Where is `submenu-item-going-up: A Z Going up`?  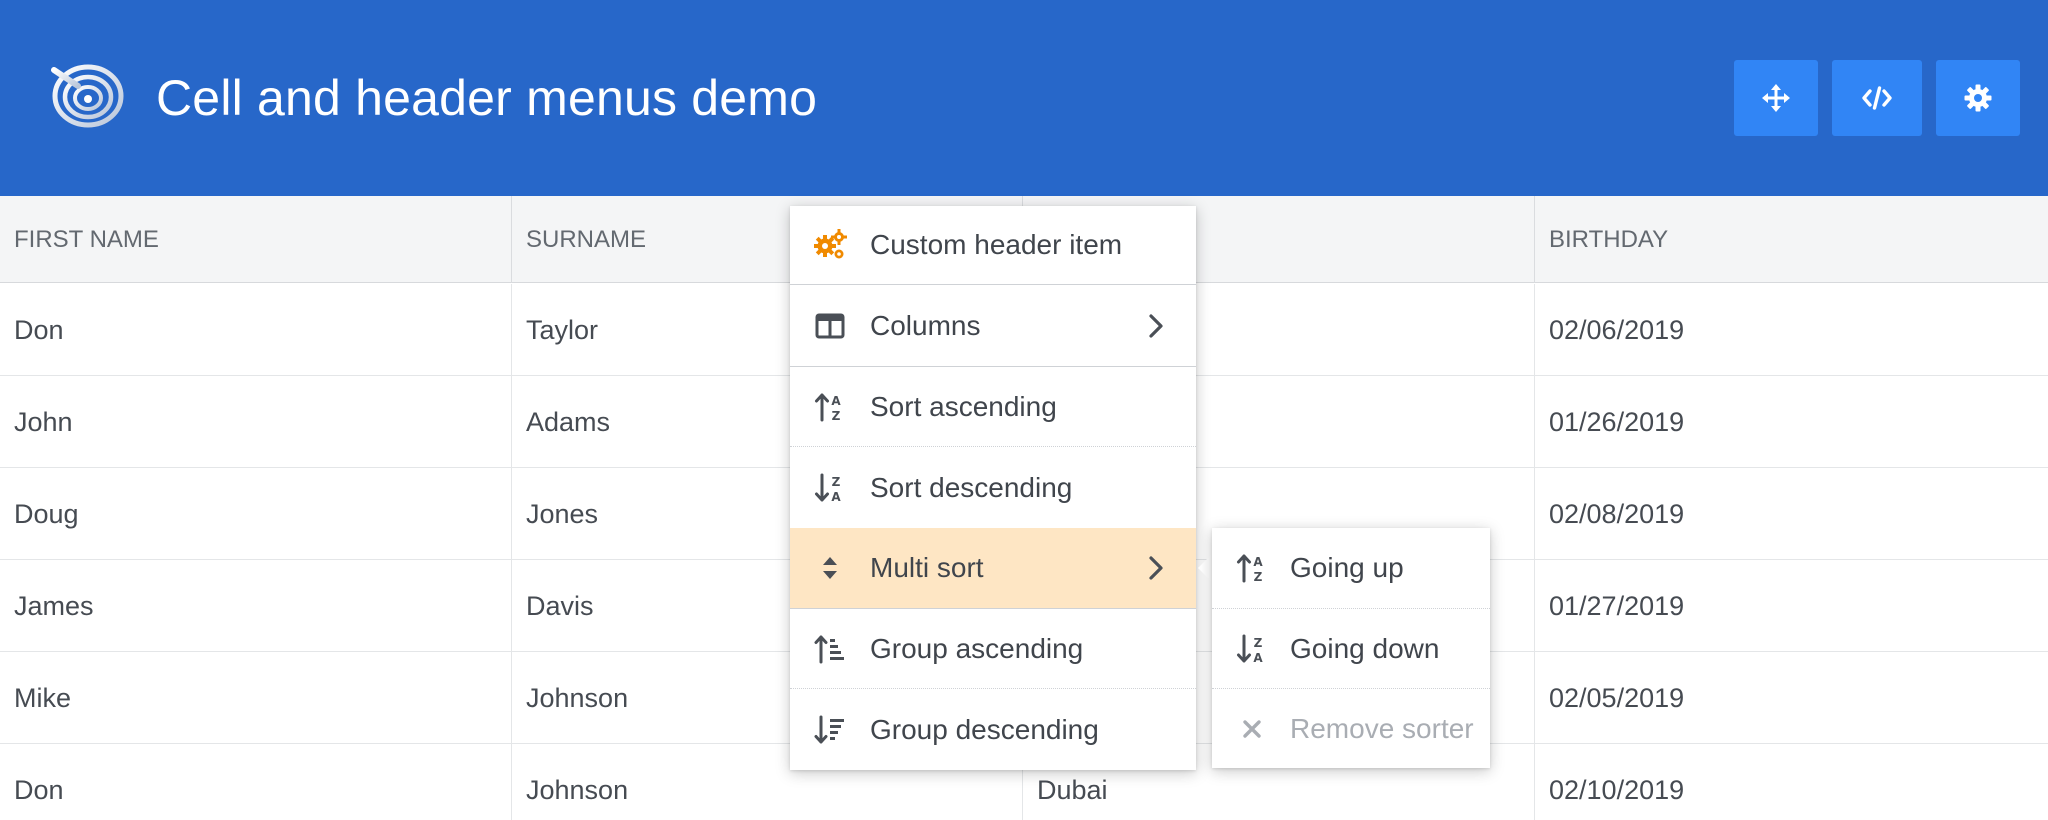 submenu-item-going-up: A Z Going up is located at coordinates (1351, 568).